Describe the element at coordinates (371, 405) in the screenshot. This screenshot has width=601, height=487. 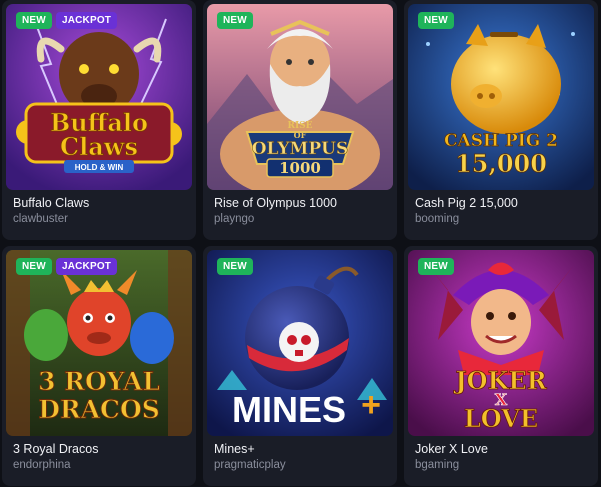
I see `logo-line-2: +` at that location.